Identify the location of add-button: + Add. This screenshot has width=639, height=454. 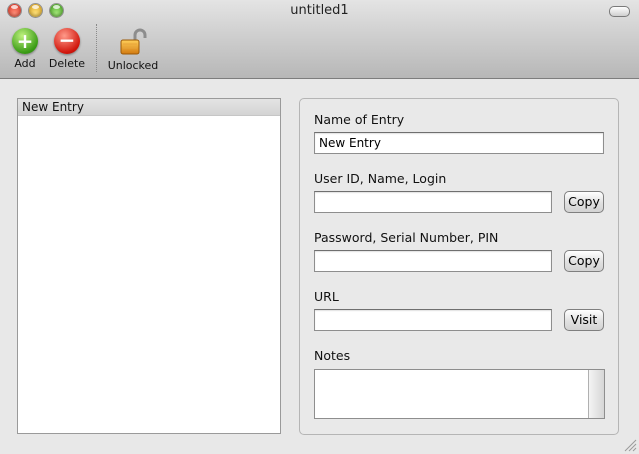
(25, 49).